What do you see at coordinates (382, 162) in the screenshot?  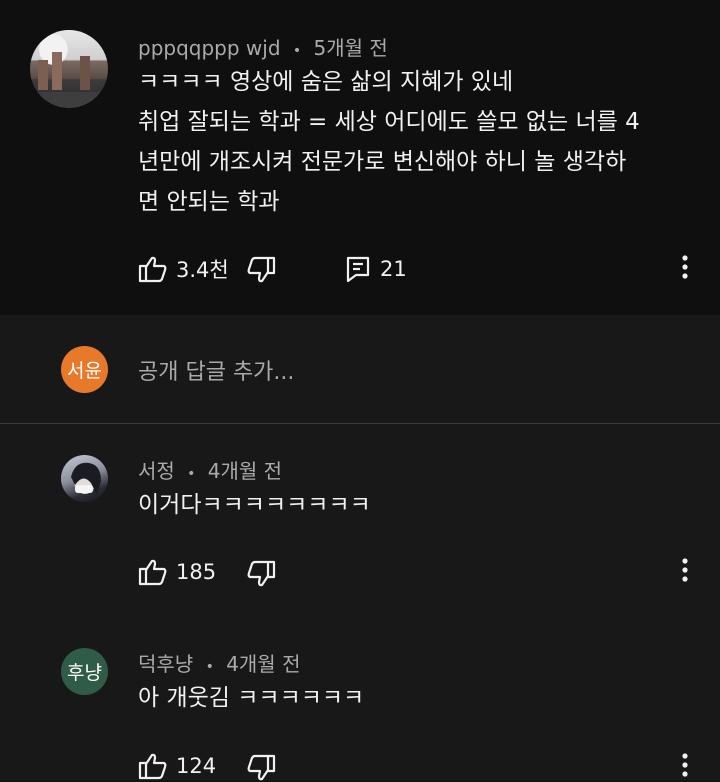 I see `comment-line: 년만에 개조시켜 전문가로 변신해야 하니 놀 생각하` at bounding box center [382, 162].